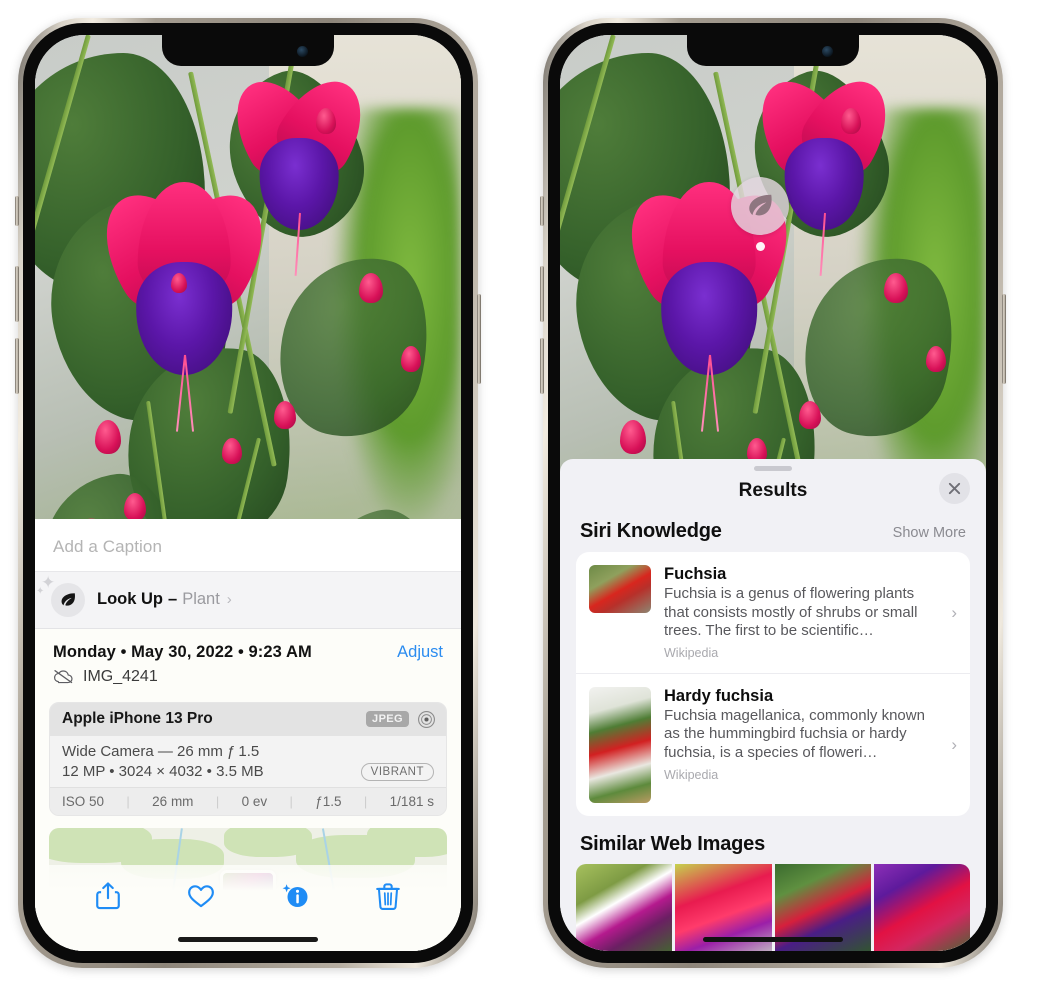  I want to click on results-title: Results, so click(773, 491).